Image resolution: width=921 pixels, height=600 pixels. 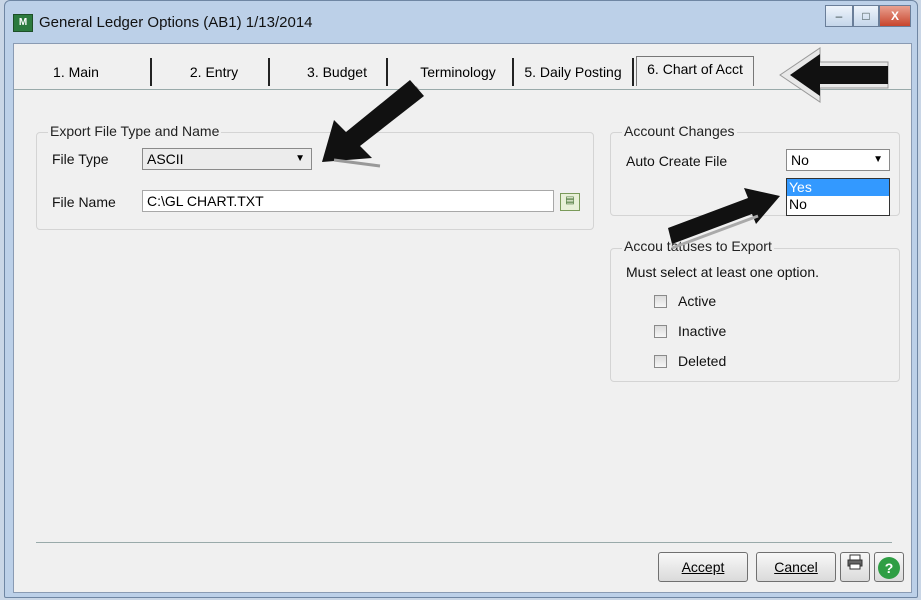 What do you see at coordinates (214, 72) in the screenshot?
I see `tab-entry: 2. Entry` at bounding box center [214, 72].